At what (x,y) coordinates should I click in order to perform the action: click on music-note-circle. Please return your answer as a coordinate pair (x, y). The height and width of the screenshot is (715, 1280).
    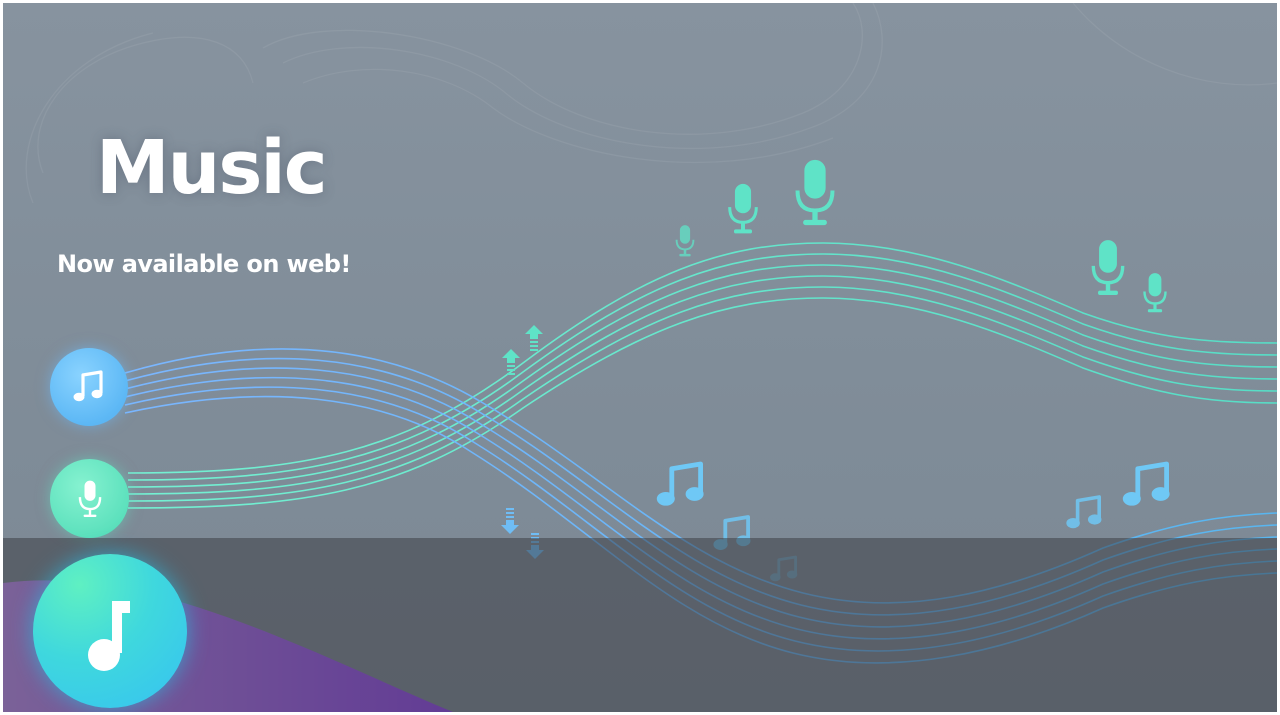
    Looking at the image, I should click on (89, 387).